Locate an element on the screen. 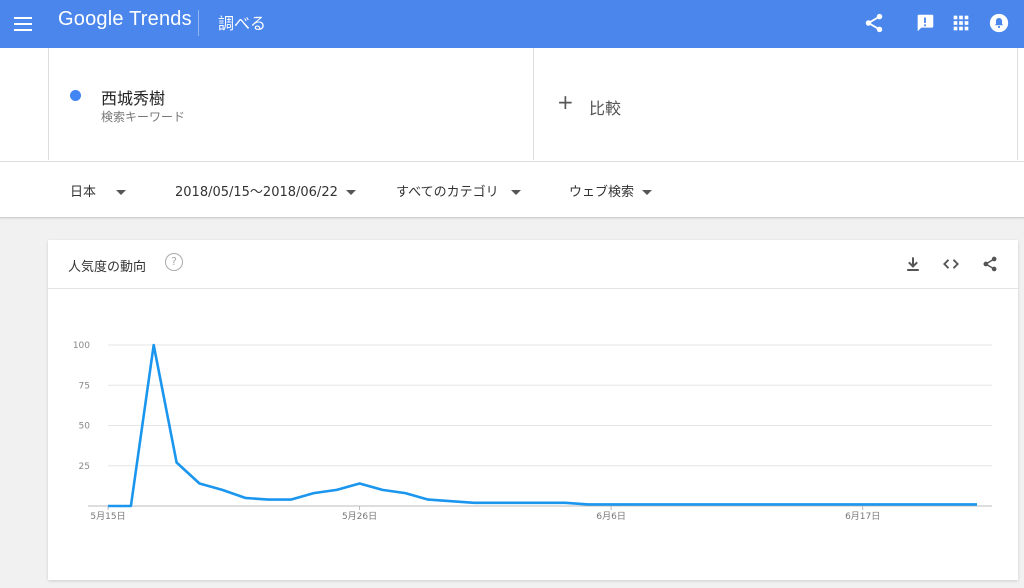  date-range-dropdown: 2018/05/15〜2018/06/22 is located at coordinates (265, 190).